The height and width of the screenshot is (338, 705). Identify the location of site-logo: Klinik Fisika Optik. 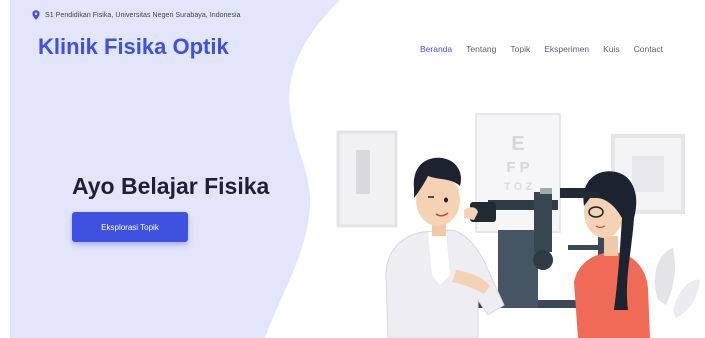
(133, 47).